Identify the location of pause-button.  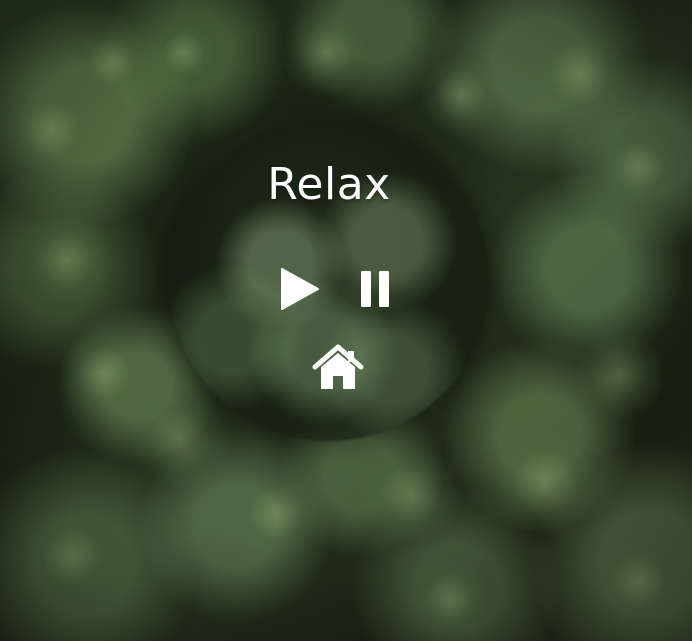
(376, 289).